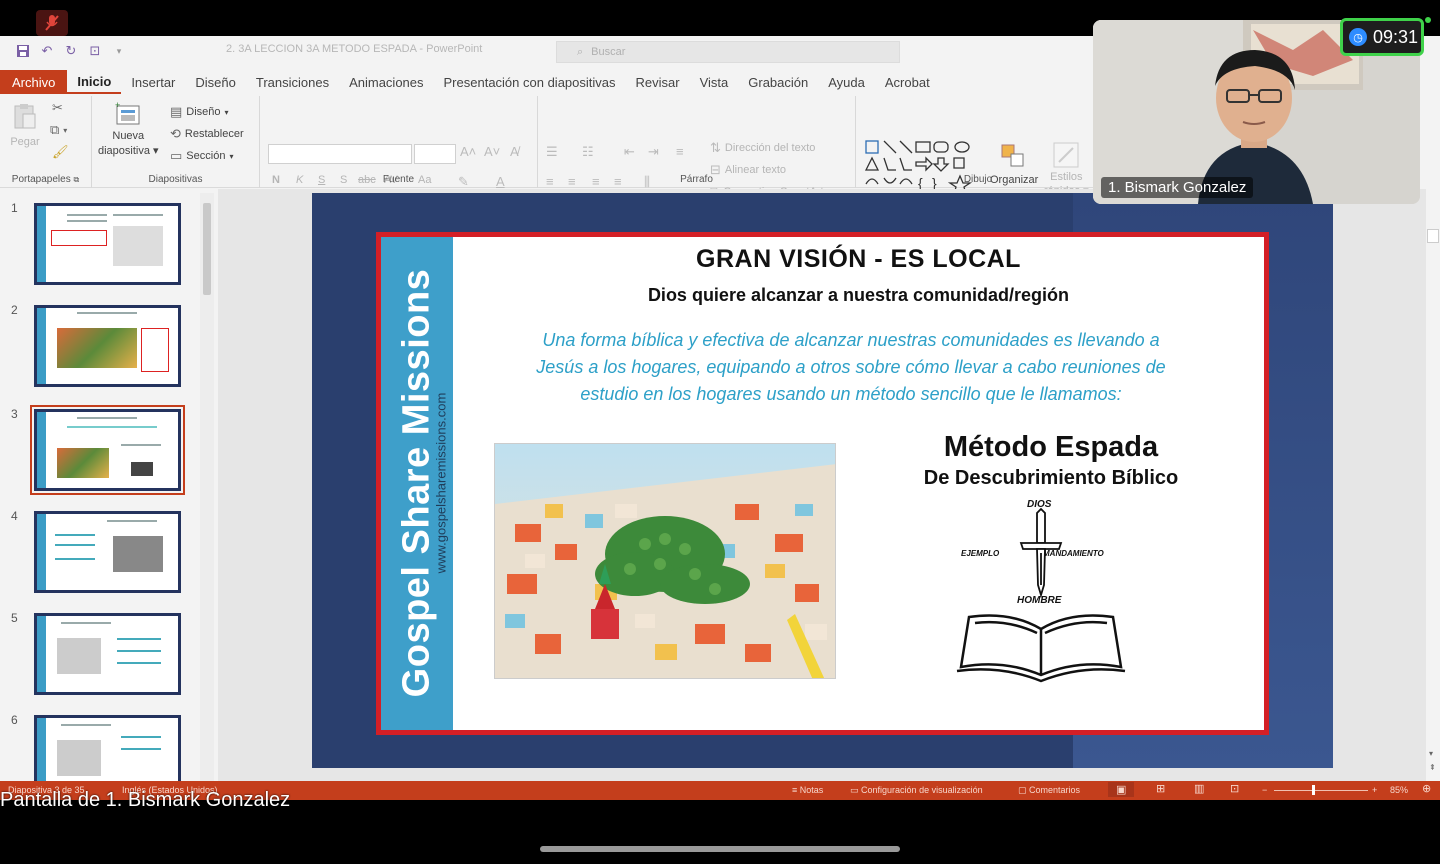 Image resolution: width=1440 pixels, height=864 pixels. What do you see at coordinates (128, 128) in the screenshot?
I see `new-slide-button: + Nueva diapositiva ▾` at bounding box center [128, 128].